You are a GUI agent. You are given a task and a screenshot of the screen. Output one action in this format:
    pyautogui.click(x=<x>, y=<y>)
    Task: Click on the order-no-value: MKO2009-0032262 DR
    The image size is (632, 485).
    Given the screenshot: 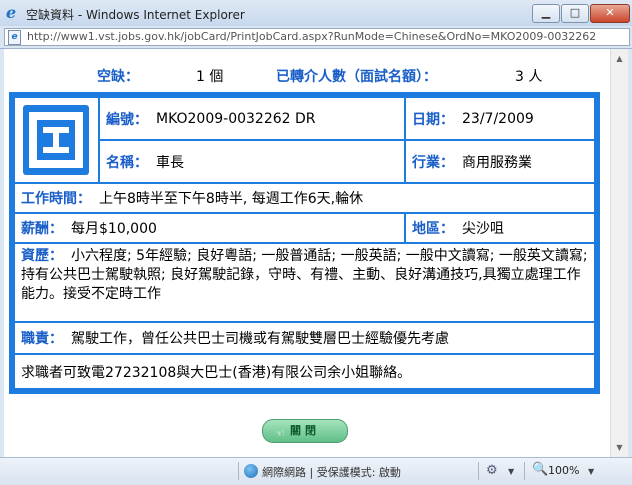 What is the action you would take?
    pyautogui.click(x=236, y=118)
    